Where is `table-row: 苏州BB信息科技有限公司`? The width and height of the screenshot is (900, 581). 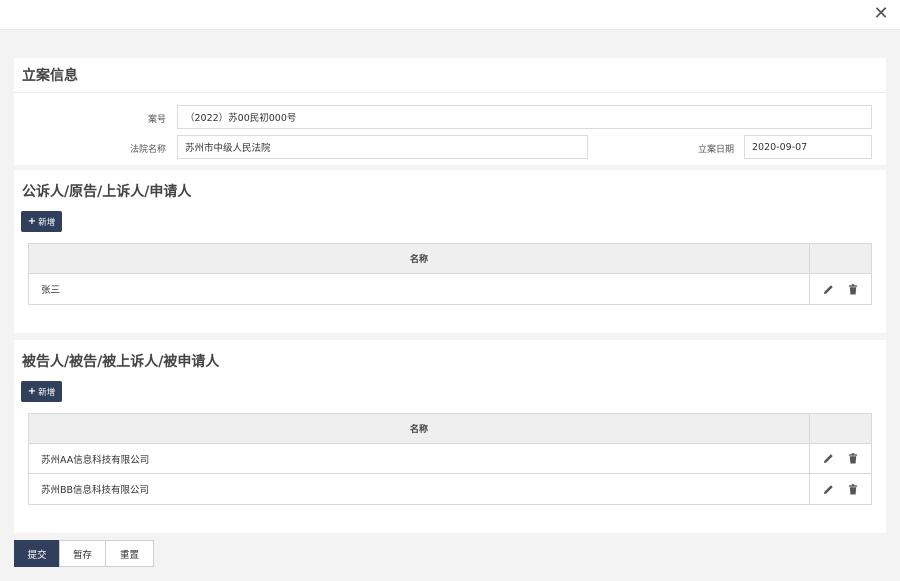
table-row: 苏州BB信息科技有限公司 is located at coordinates (450, 489).